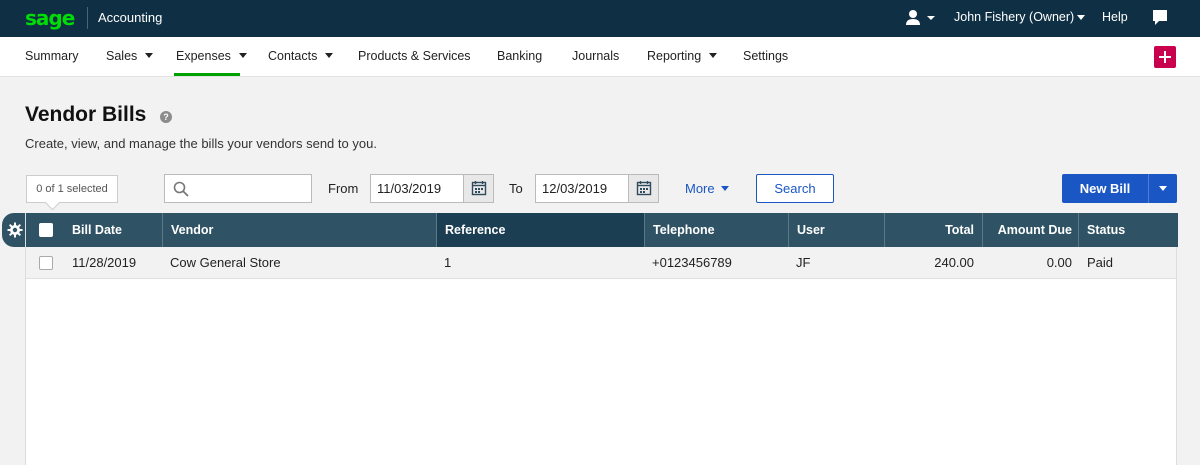  What do you see at coordinates (104, 262) in the screenshot?
I see `cell-bill-date: 11/28/2019` at bounding box center [104, 262].